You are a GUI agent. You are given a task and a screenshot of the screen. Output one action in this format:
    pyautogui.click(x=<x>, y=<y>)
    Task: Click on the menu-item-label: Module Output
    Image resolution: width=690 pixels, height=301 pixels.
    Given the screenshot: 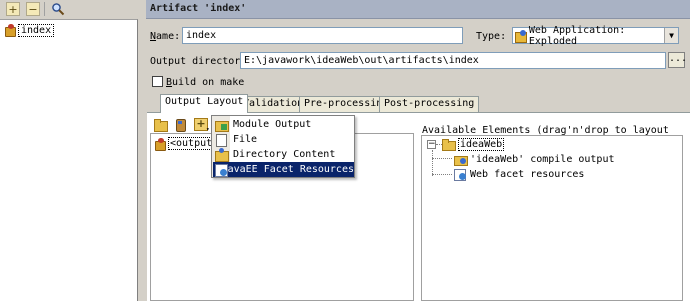 What is the action you would take?
    pyautogui.click(x=272, y=124)
    